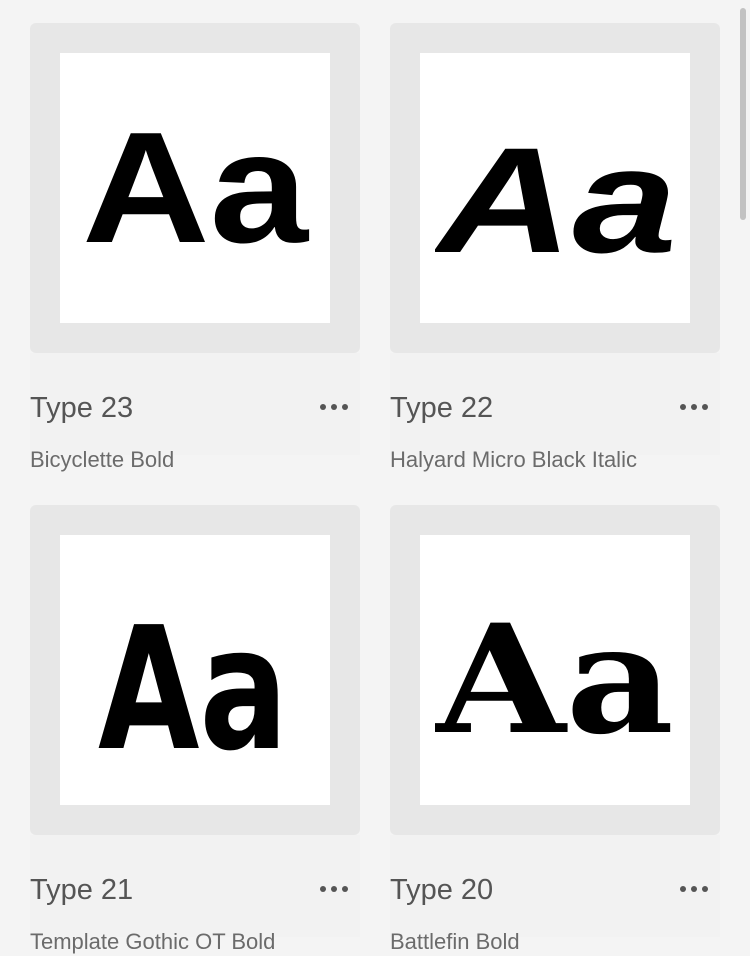 This screenshot has height=956, width=750. I want to click on font-card-subtitle: Halyard Micro Black Italic, so click(513, 459).